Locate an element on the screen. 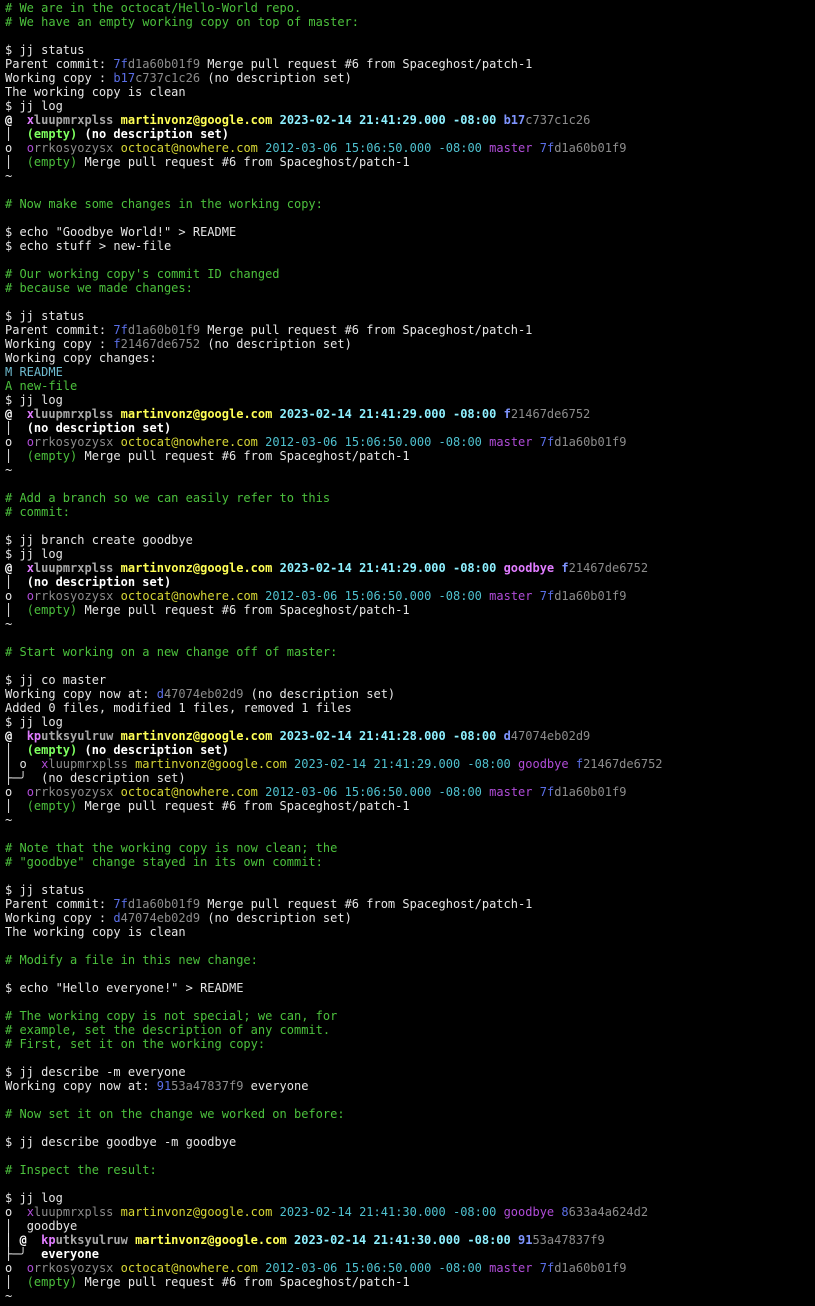 The height and width of the screenshot is (1306, 815). text-segment: Working copy : is located at coordinates (59, 344).